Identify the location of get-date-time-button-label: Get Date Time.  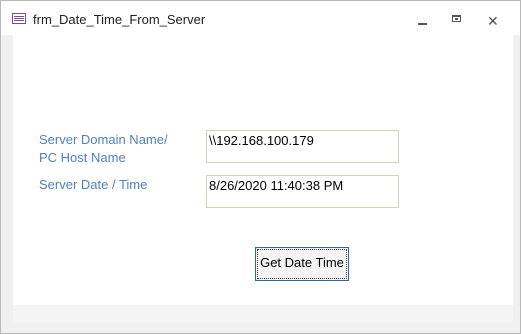
(302, 262).